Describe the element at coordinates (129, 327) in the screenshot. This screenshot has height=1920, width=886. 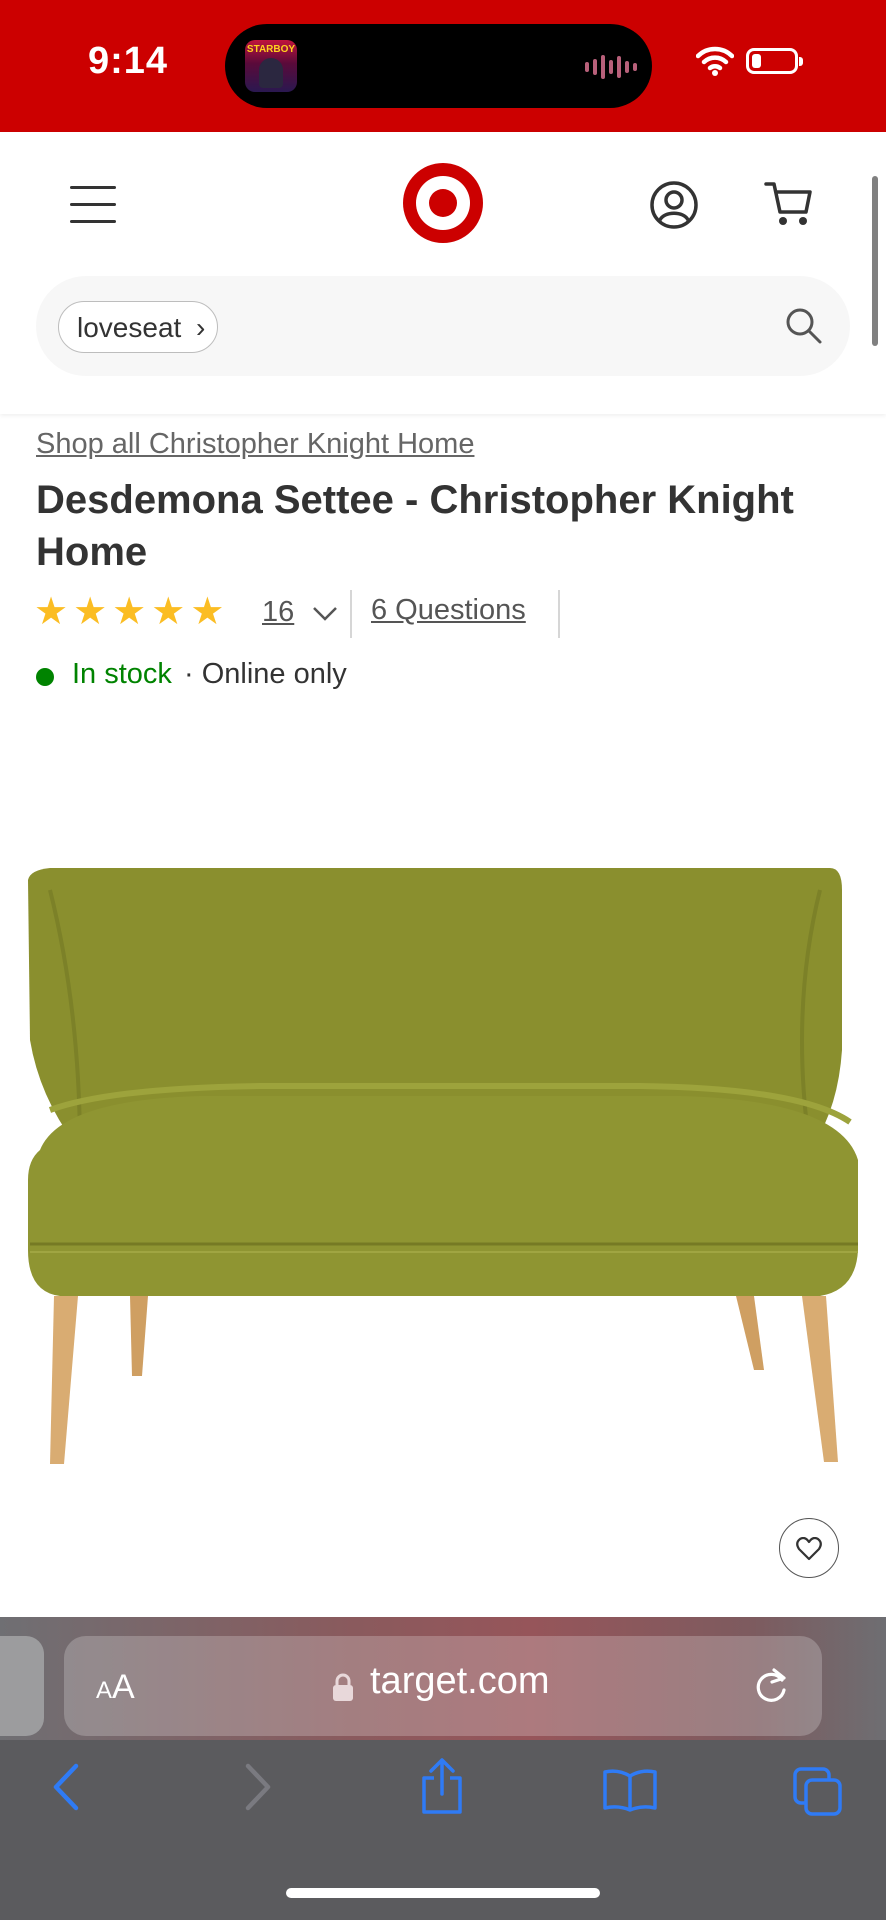
I see `search-chip-label: loveseat` at that location.